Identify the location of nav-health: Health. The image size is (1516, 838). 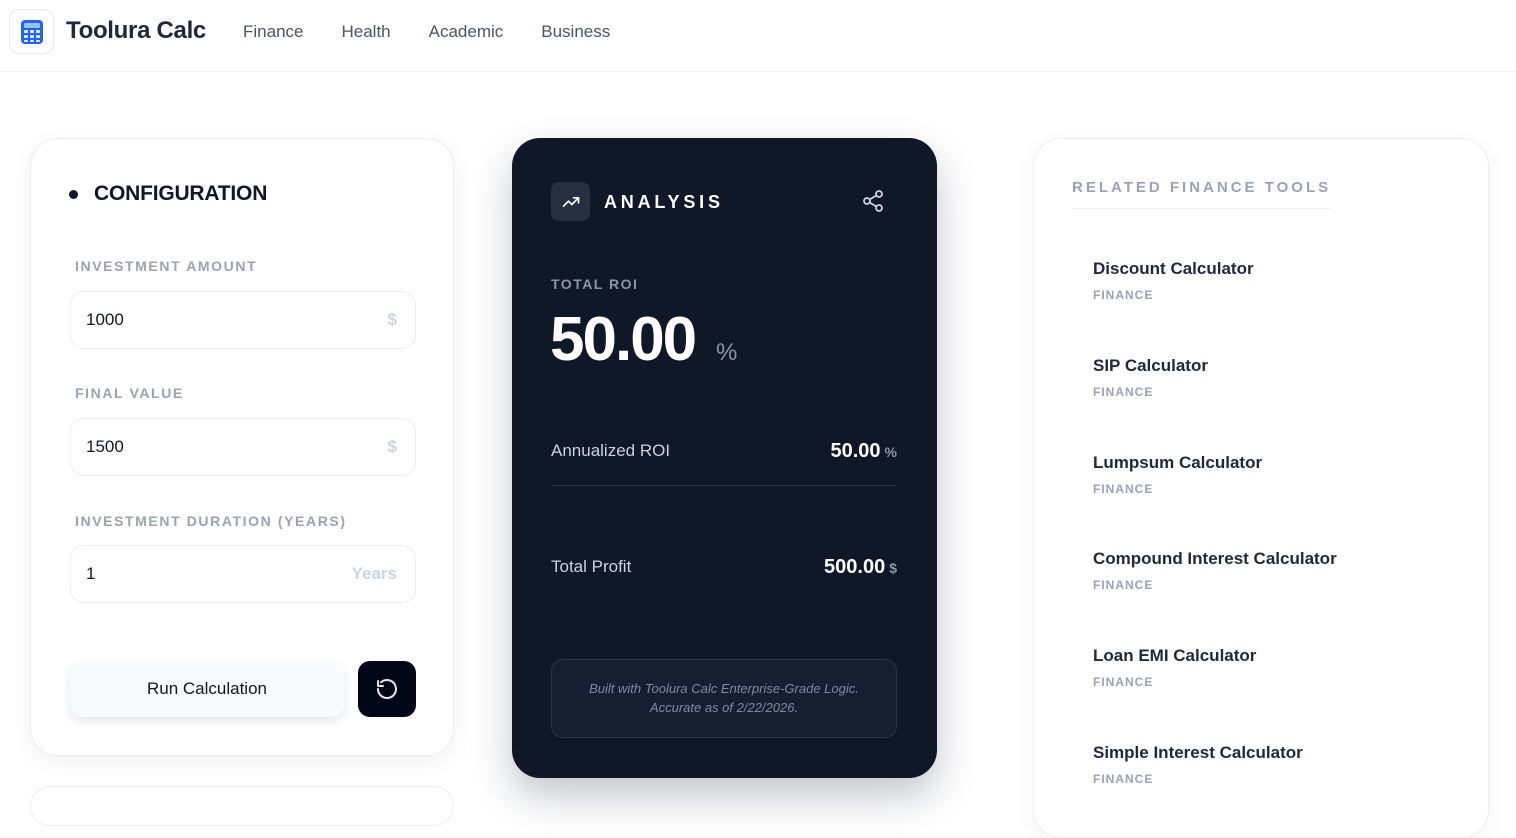
(365, 32).